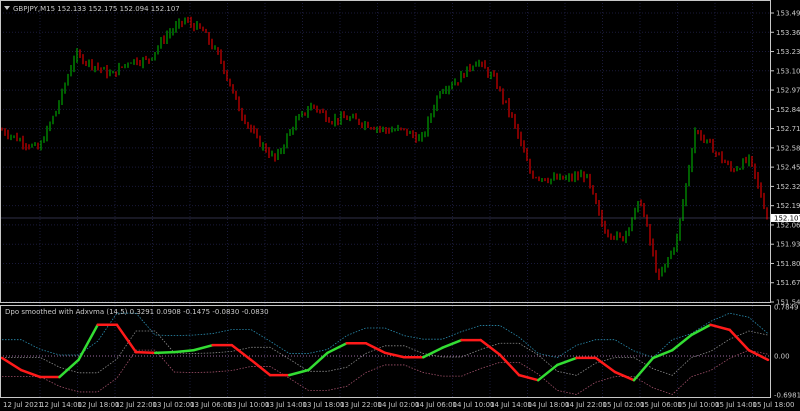 The height and width of the screenshot is (411, 800). What do you see at coordinates (249, 405) in the screenshot?
I see `time-label: 13 Jul 10:00` at bounding box center [249, 405].